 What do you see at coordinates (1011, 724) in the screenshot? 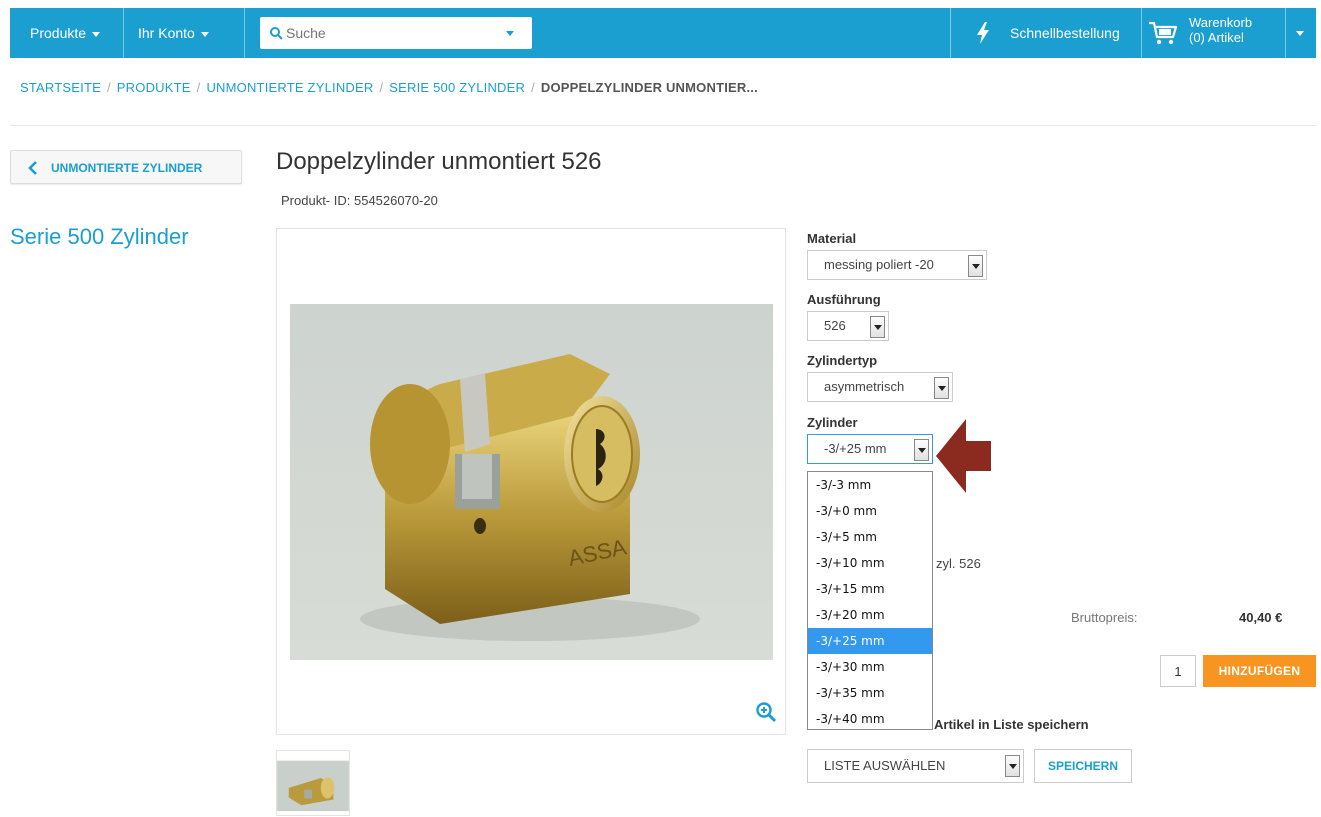
I see `save-to-list-label: Artikel in Liste speichern` at bounding box center [1011, 724].